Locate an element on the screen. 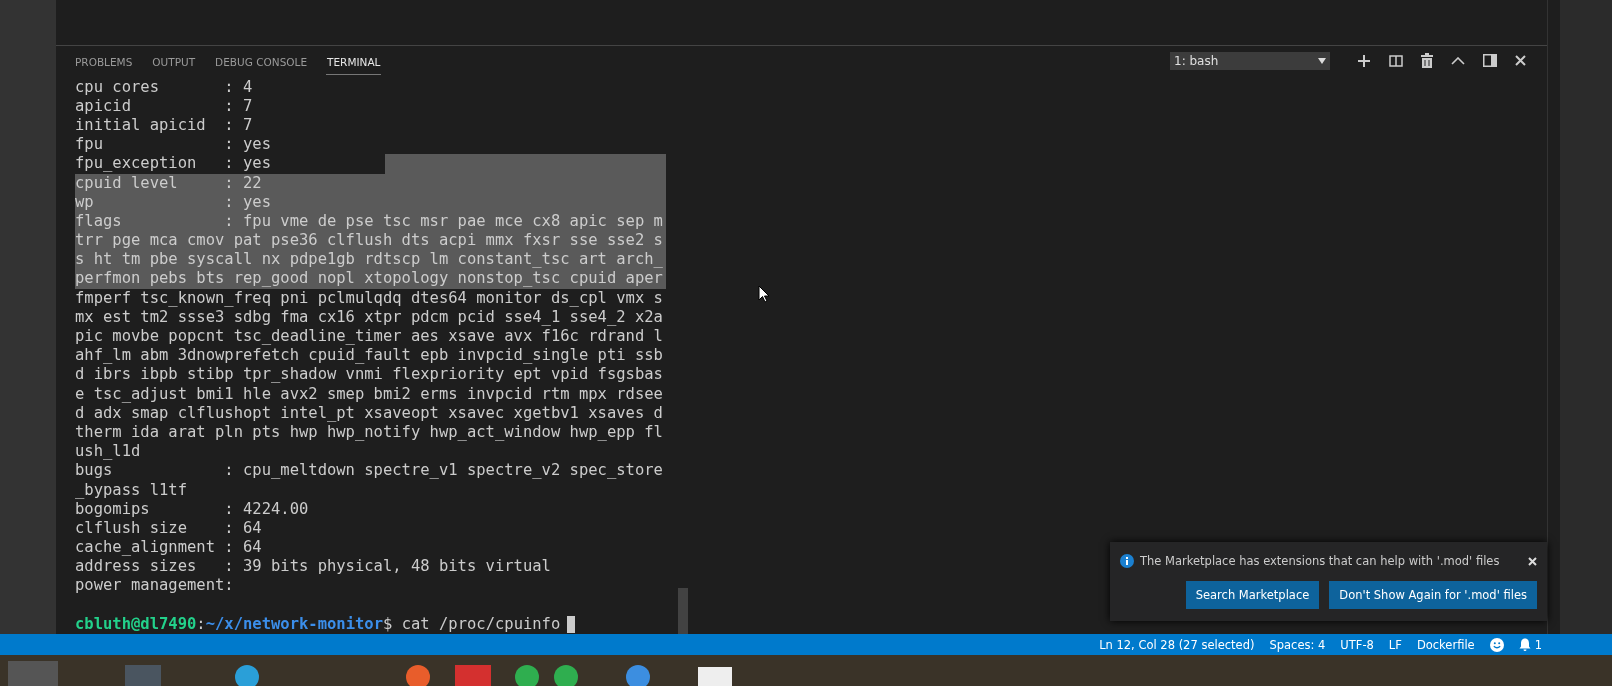 The height and width of the screenshot is (686, 1612). info-icon is located at coordinates (1127, 561).